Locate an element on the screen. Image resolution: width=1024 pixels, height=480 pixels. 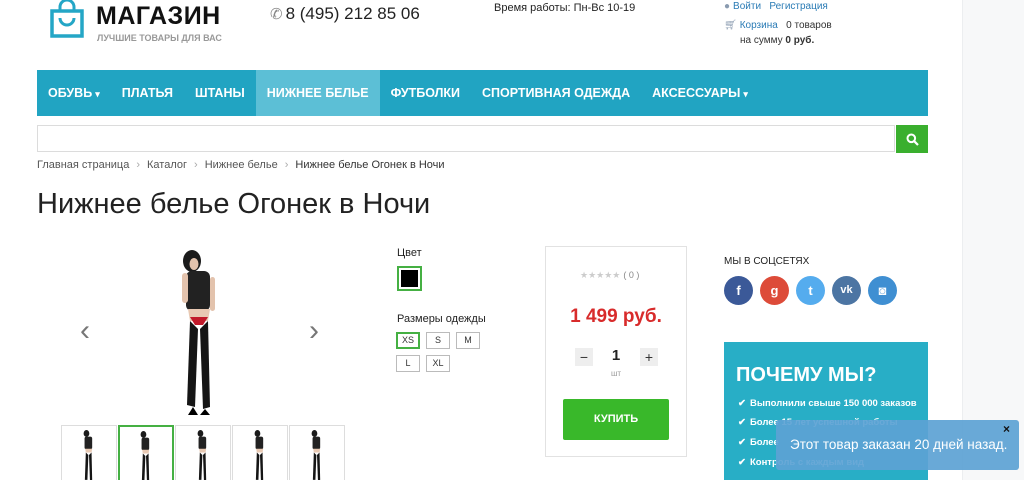
user-links: ● Войти Регистрация is located at coordinates (776, 6).